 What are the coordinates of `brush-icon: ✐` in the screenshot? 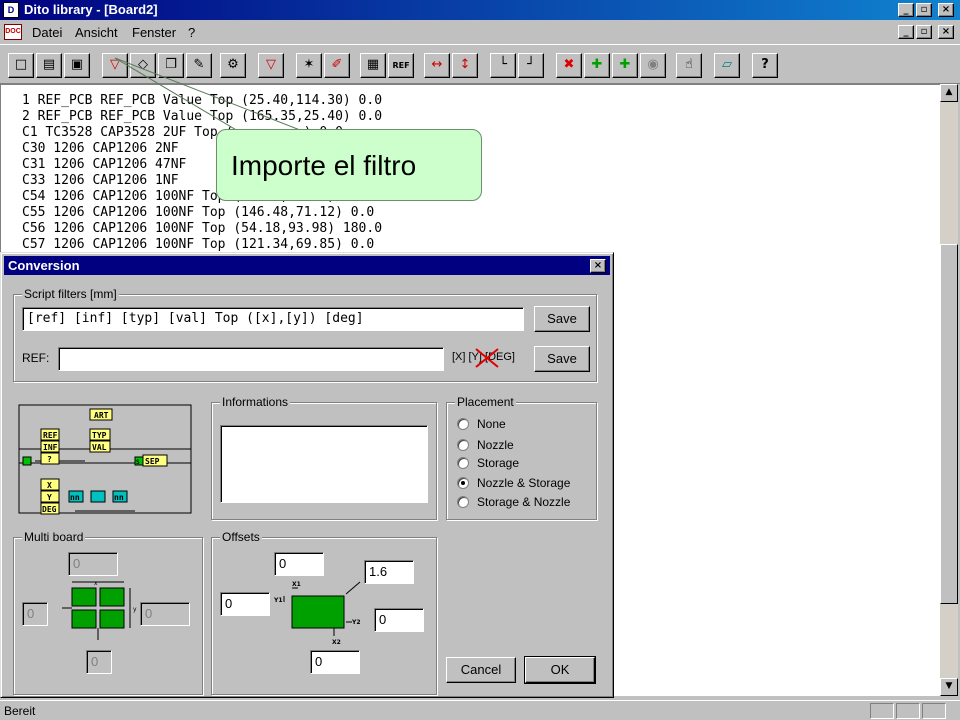 It's located at (337, 65).